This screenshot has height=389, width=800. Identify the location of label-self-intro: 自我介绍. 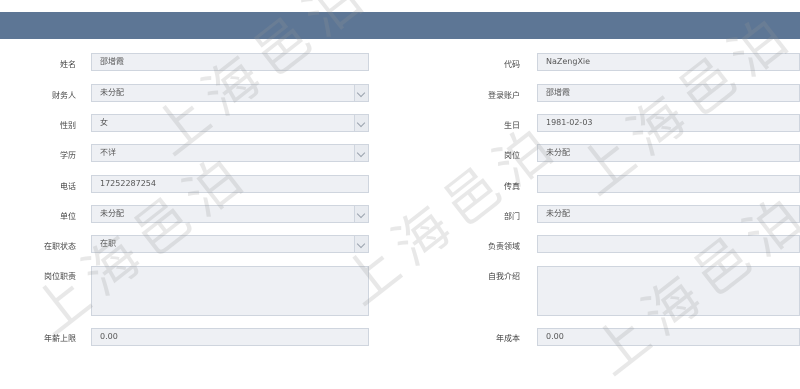
(504, 276).